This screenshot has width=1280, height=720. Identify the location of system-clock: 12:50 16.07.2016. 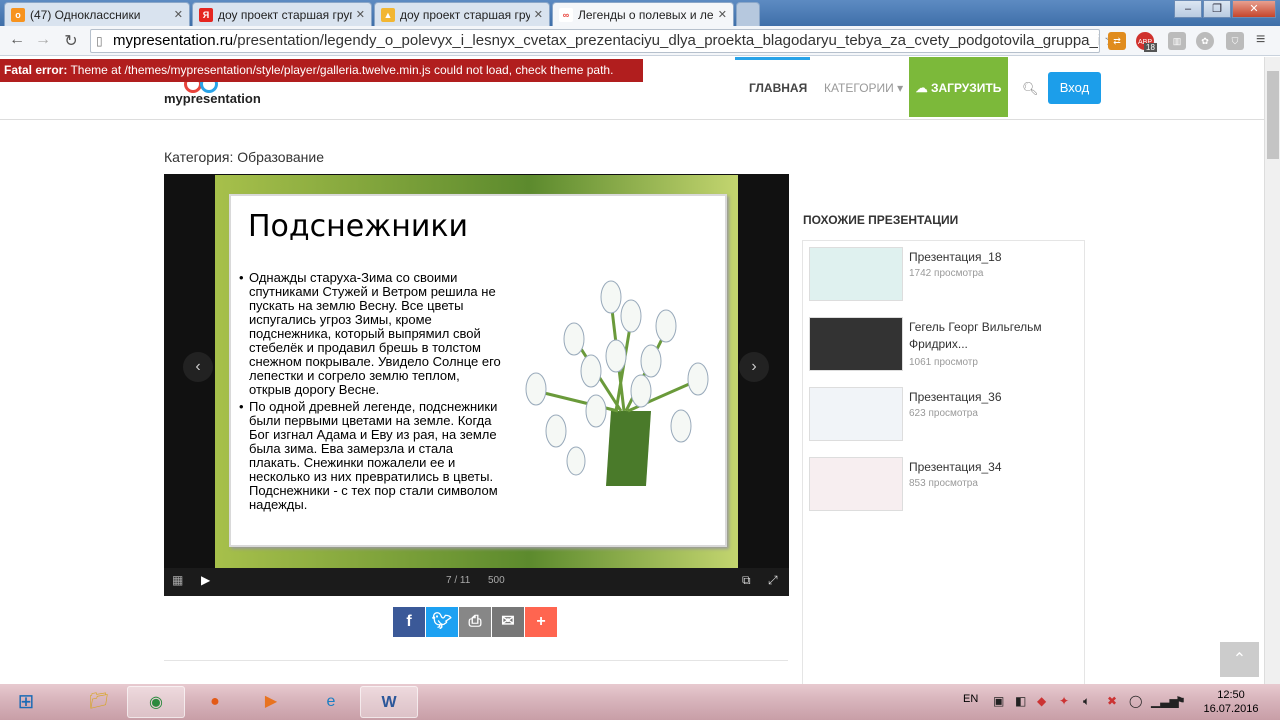
(1231, 702).